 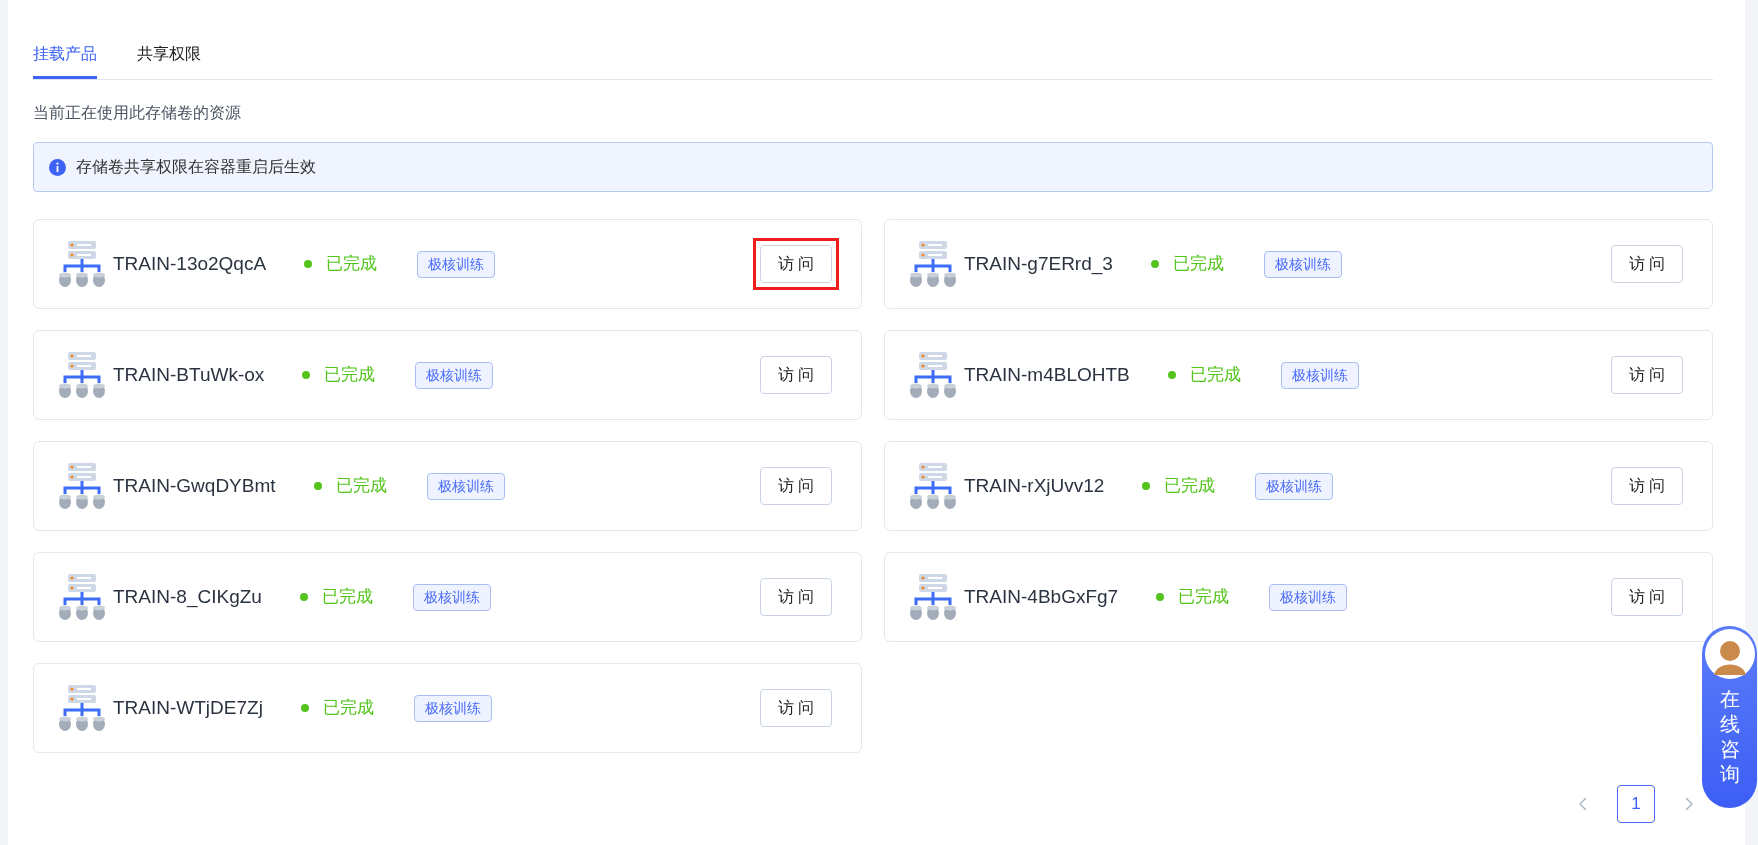 I want to click on alert-text: 存储卷共享权限在容器重启后生效, so click(x=196, y=167).